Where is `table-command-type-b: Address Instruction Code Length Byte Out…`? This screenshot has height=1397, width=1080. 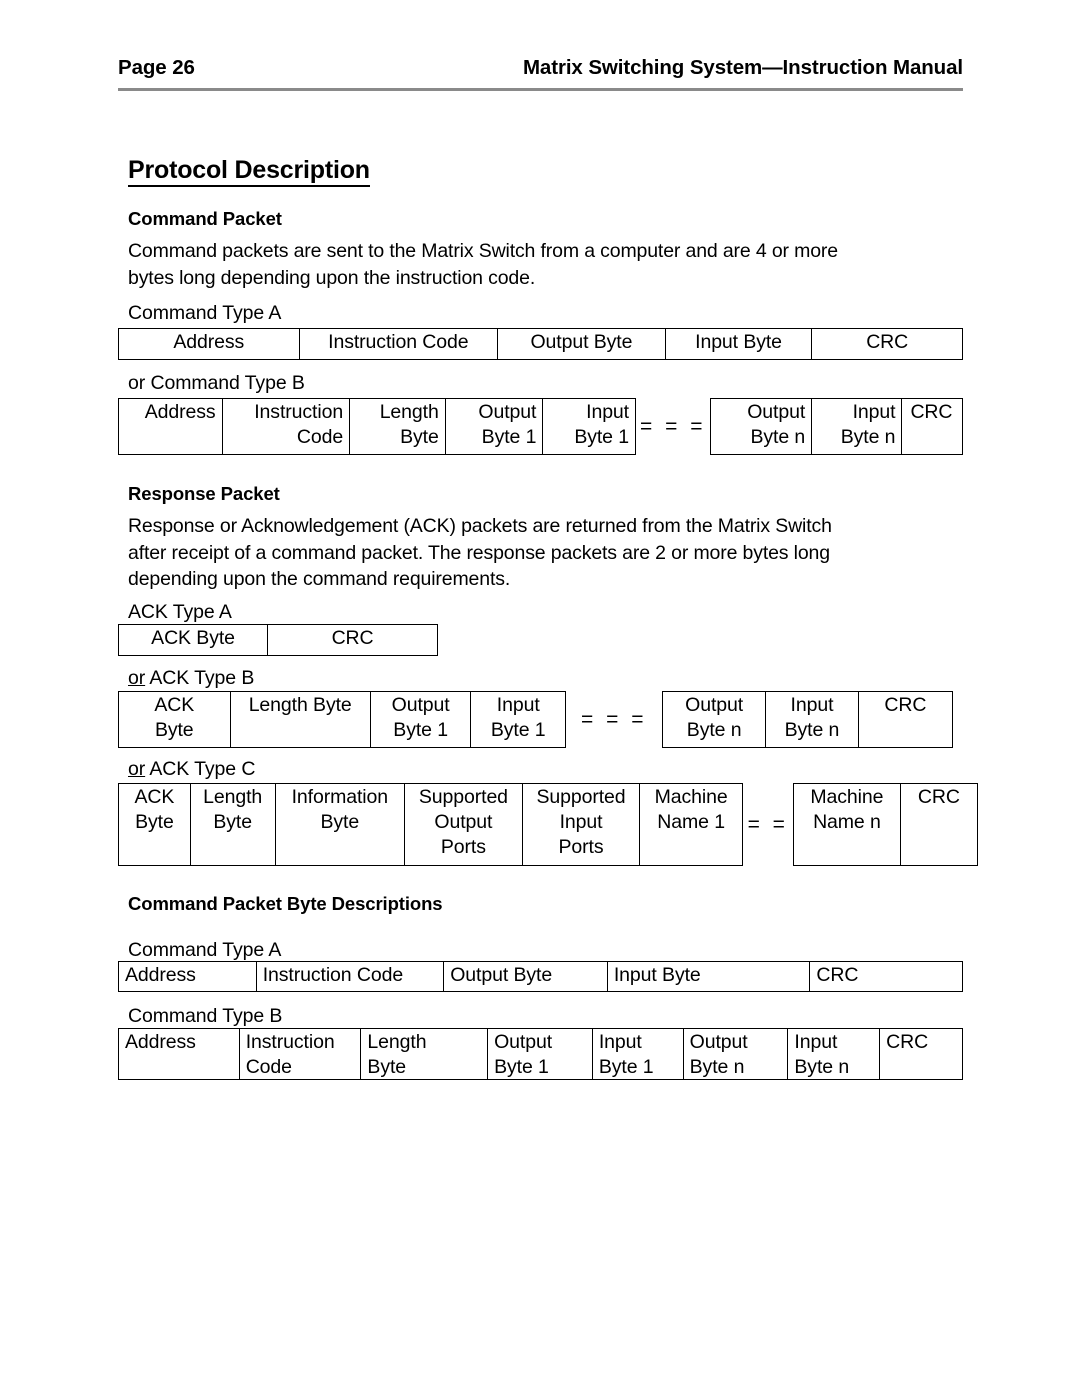
table-command-type-b: Address Instruction Code Length Byte Out… is located at coordinates (540, 426).